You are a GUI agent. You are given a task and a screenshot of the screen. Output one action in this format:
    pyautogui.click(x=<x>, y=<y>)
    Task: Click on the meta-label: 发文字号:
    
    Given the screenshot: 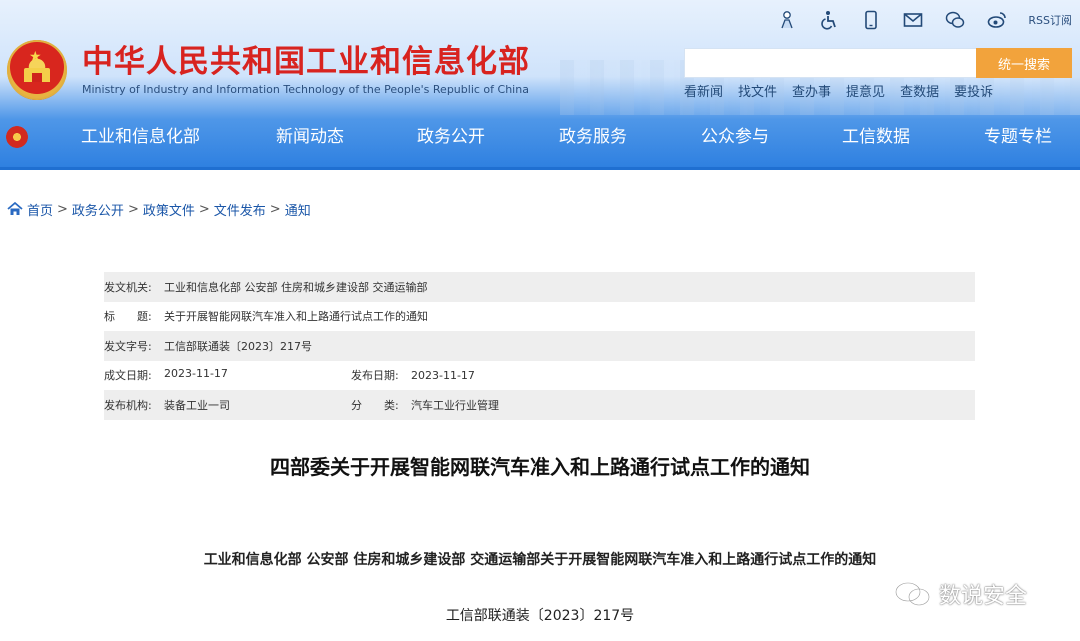 What is the action you would take?
    pyautogui.click(x=128, y=346)
    